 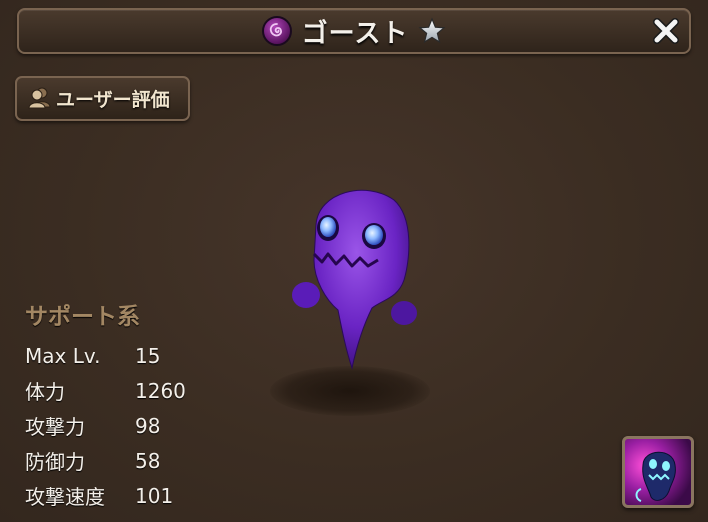 What do you see at coordinates (148, 460) in the screenshot?
I see `stat-value: 58` at bounding box center [148, 460].